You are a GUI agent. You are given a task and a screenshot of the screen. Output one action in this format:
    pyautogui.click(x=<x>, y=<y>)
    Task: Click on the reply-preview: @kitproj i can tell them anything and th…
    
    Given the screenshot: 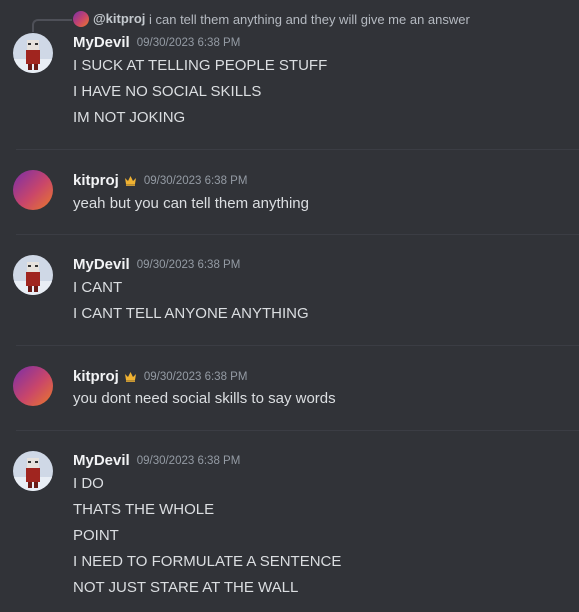 What is the action you would take?
    pyautogui.click(x=289, y=20)
    